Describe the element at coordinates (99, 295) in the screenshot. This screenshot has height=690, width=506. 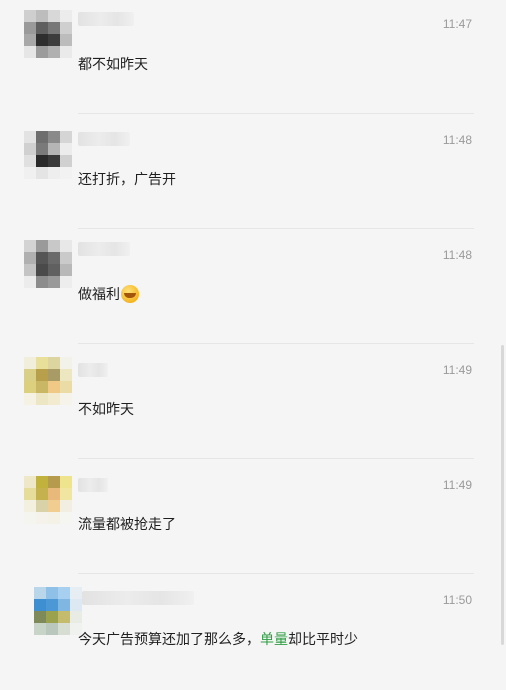
I see `message-text-content: 做福利` at that location.